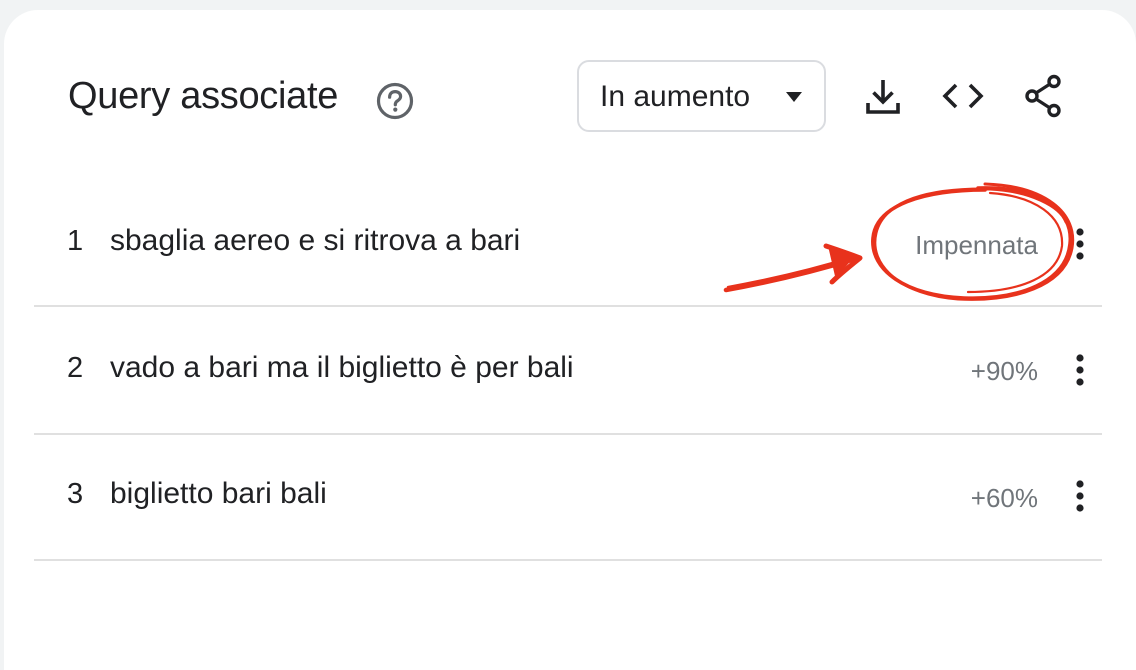 The image size is (1136, 670). Describe the element at coordinates (794, 97) in the screenshot. I see `caret-down-icon` at that location.